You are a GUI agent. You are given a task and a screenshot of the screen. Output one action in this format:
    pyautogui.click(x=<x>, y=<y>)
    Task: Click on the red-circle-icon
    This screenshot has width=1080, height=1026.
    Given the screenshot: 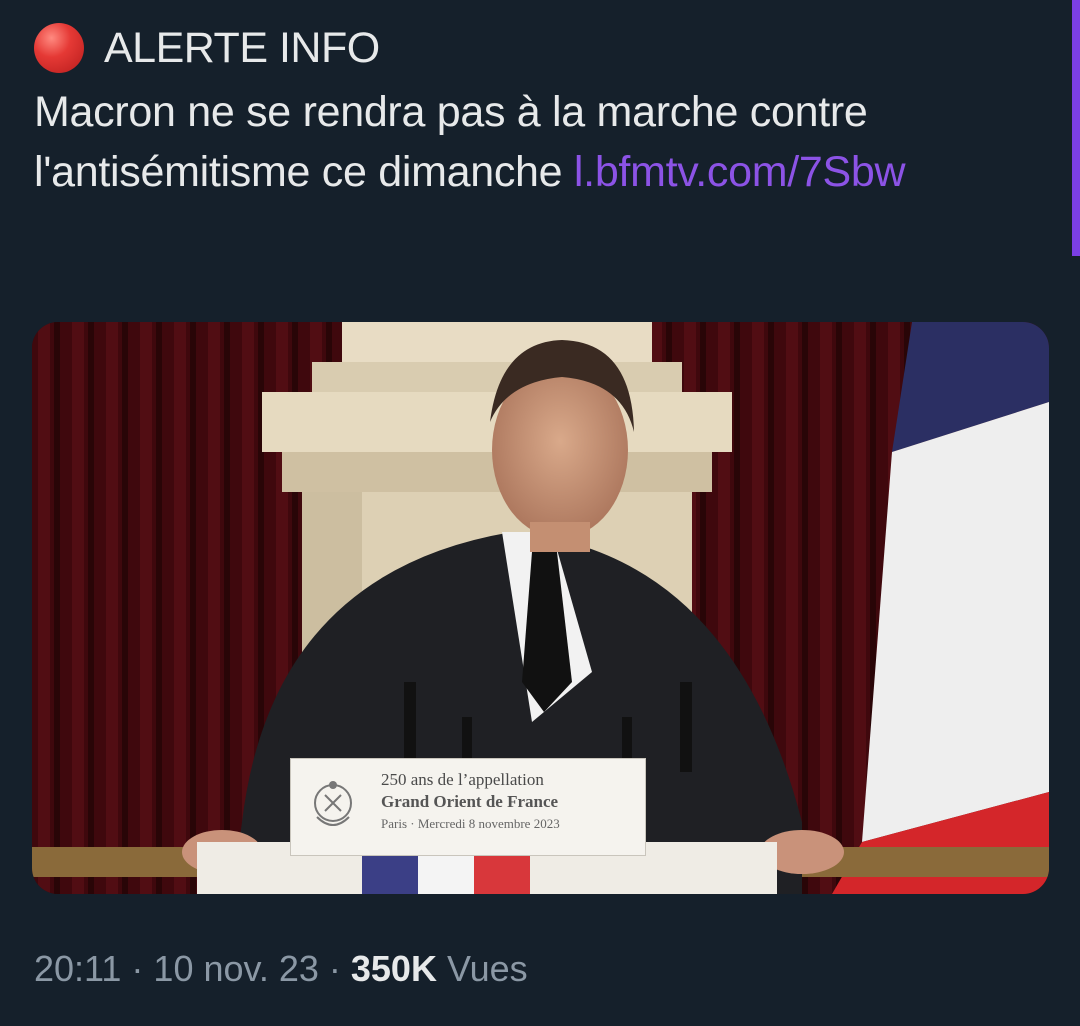 What is the action you would take?
    pyautogui.click(x=59, y=48)
    